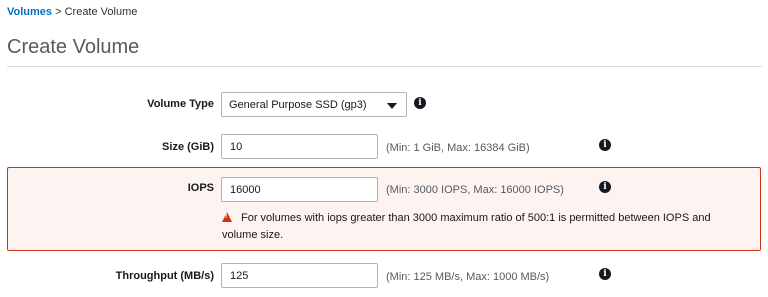 This screenshot has height=297, width=768. Describe the element at coordinates (299, 275) in the screenshot. I see `throughput-input` at that location.